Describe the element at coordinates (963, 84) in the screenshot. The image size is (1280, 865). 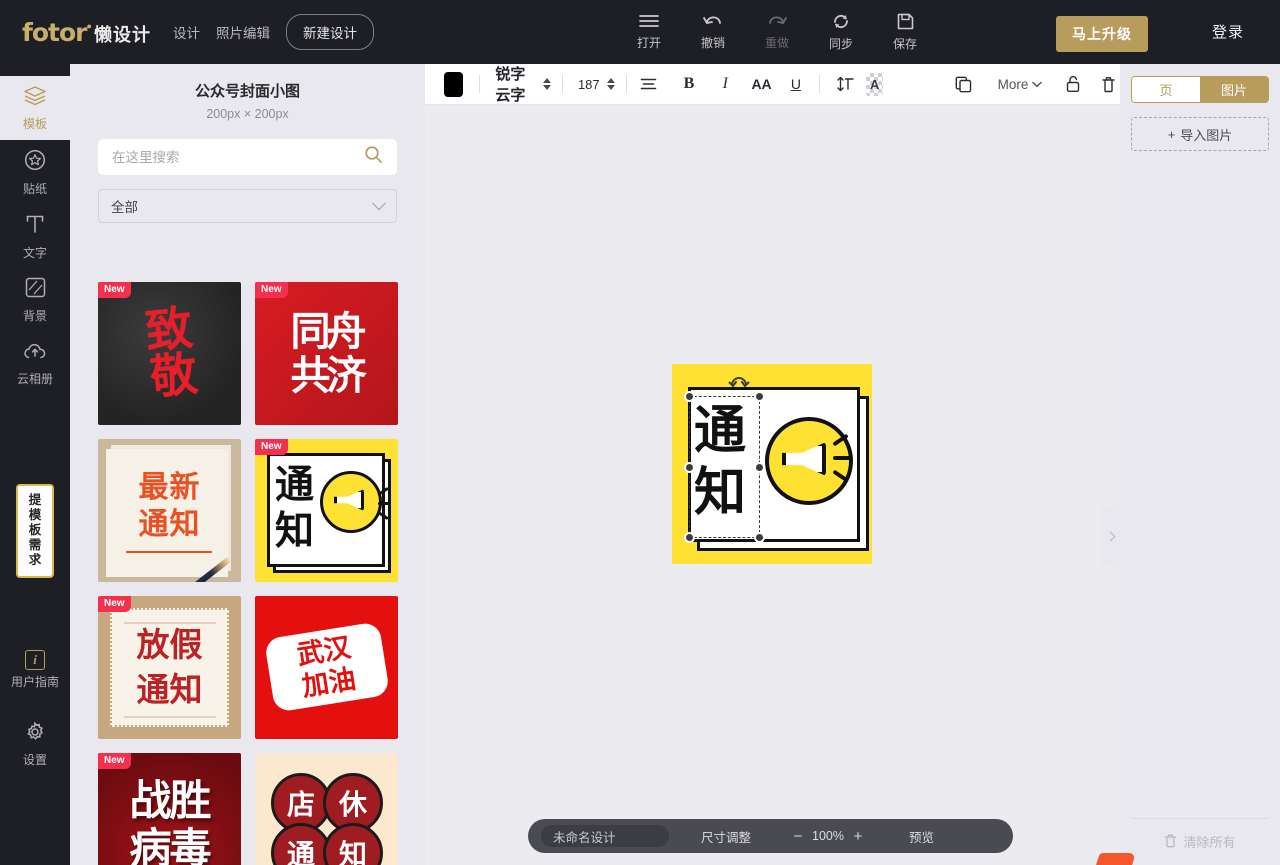
I see `duplicate-button` at that location.